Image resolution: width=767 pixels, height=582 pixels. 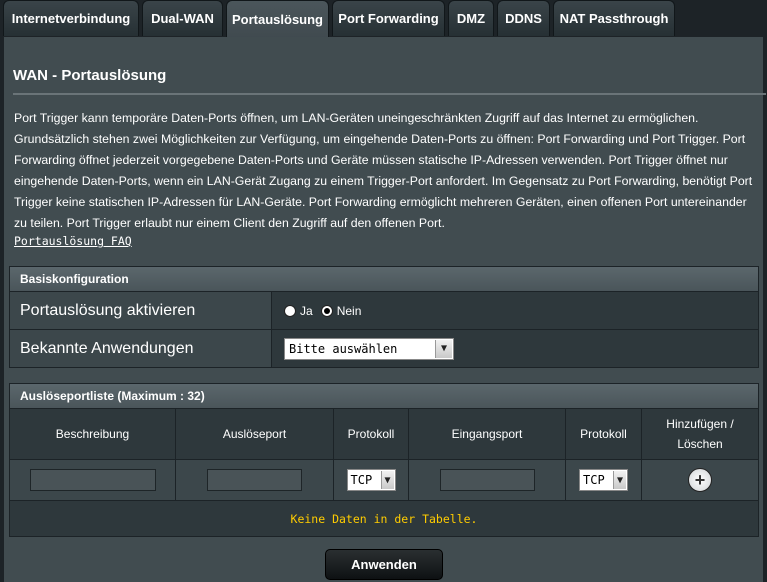 What do you see at coordinates (594, 480) in the screenshot?
I see `protocol-incoming-value: TCP` at bounding box center [594, 480].